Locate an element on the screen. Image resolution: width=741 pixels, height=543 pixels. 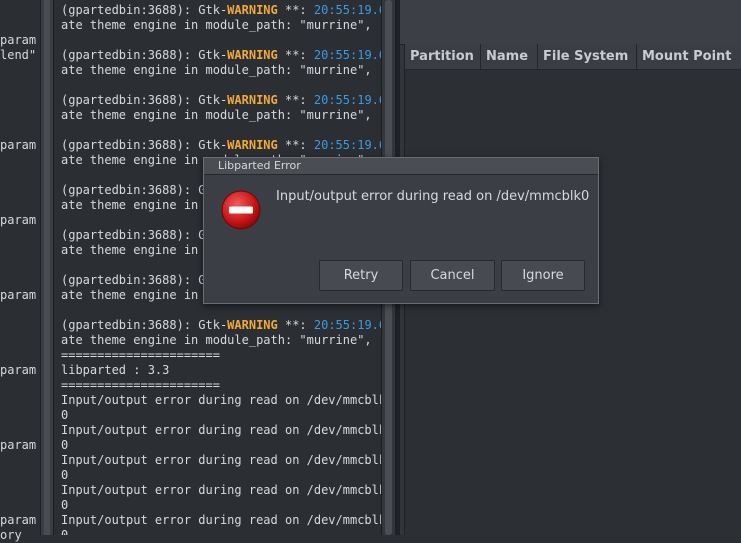
ignore-button: Ignore is located at coordinates (543, 275).